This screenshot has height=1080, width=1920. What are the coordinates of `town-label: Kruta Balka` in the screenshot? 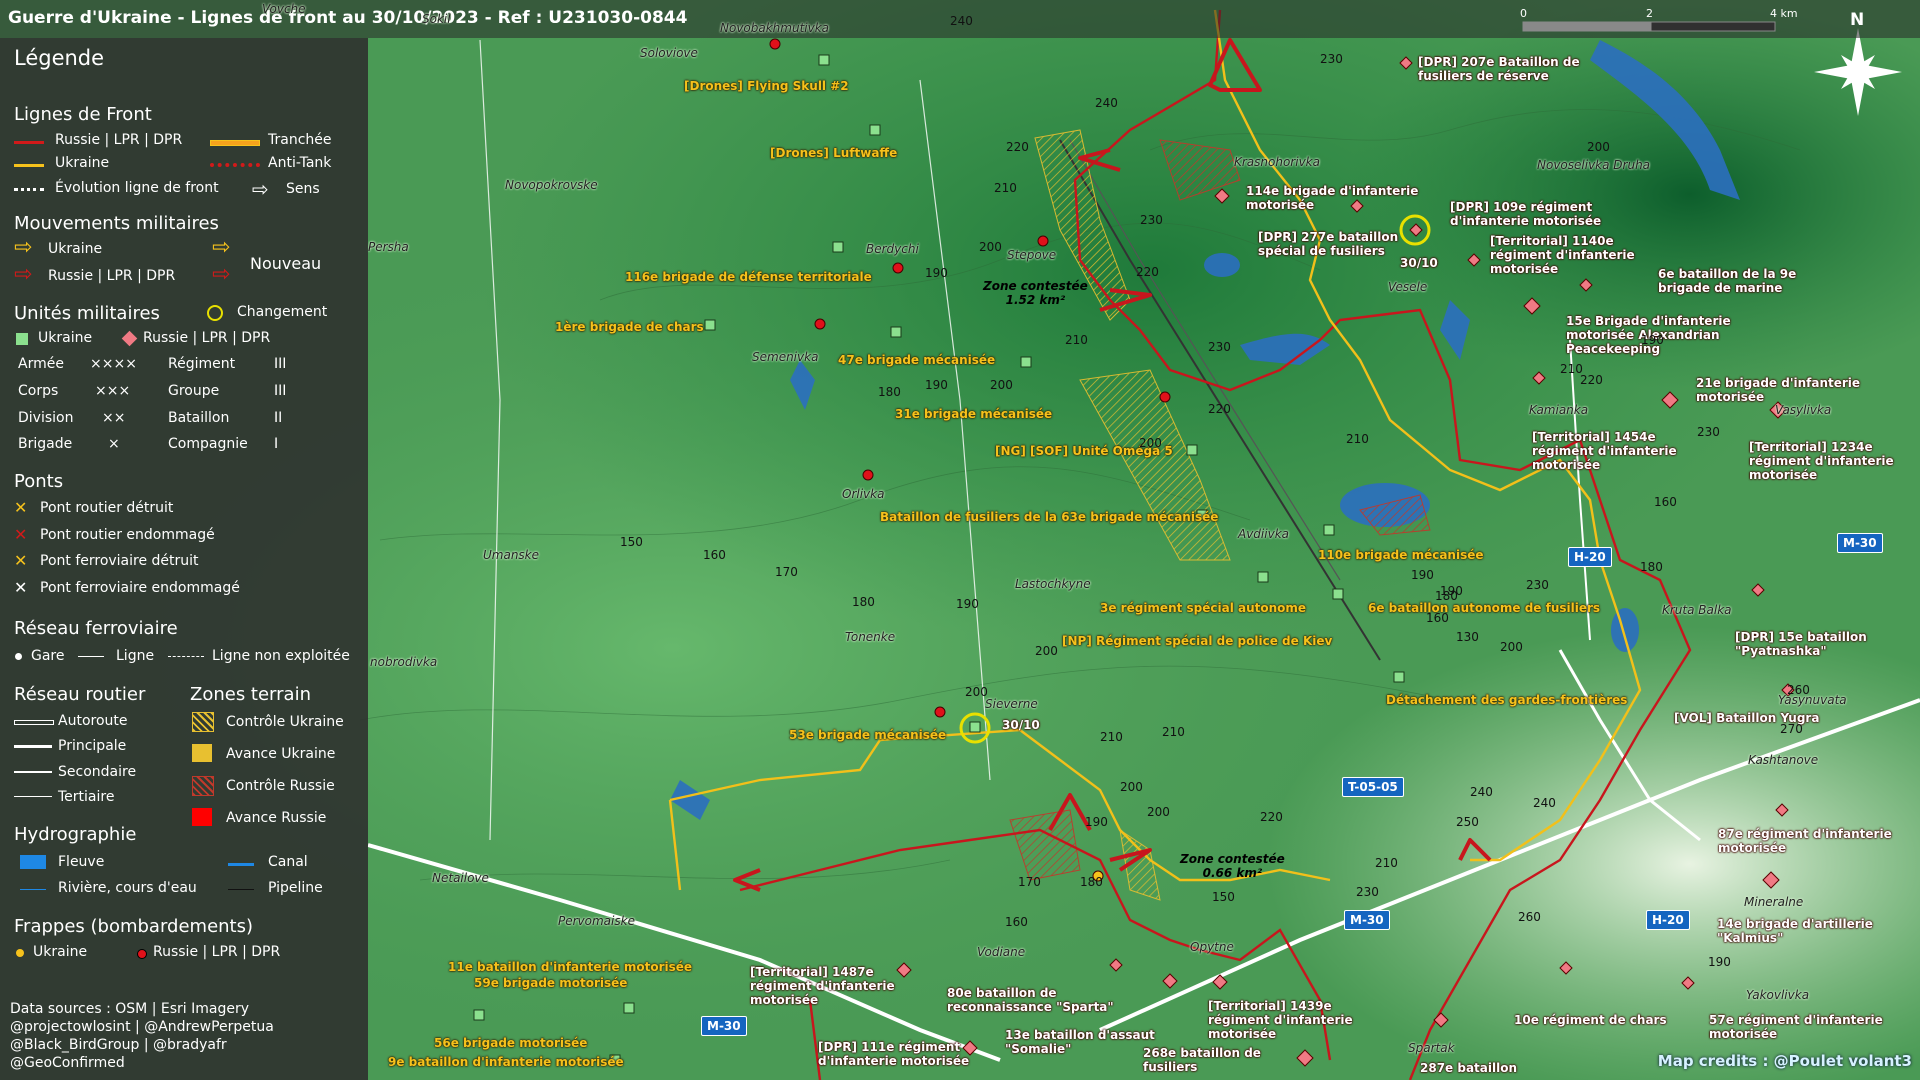 It's located at (1697, 610).